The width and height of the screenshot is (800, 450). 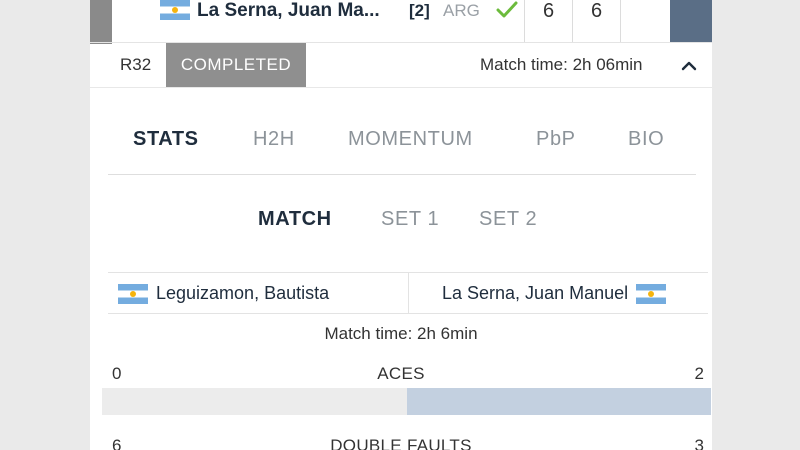 I want to click on winner-check-icon, so click(x=507, y=9).